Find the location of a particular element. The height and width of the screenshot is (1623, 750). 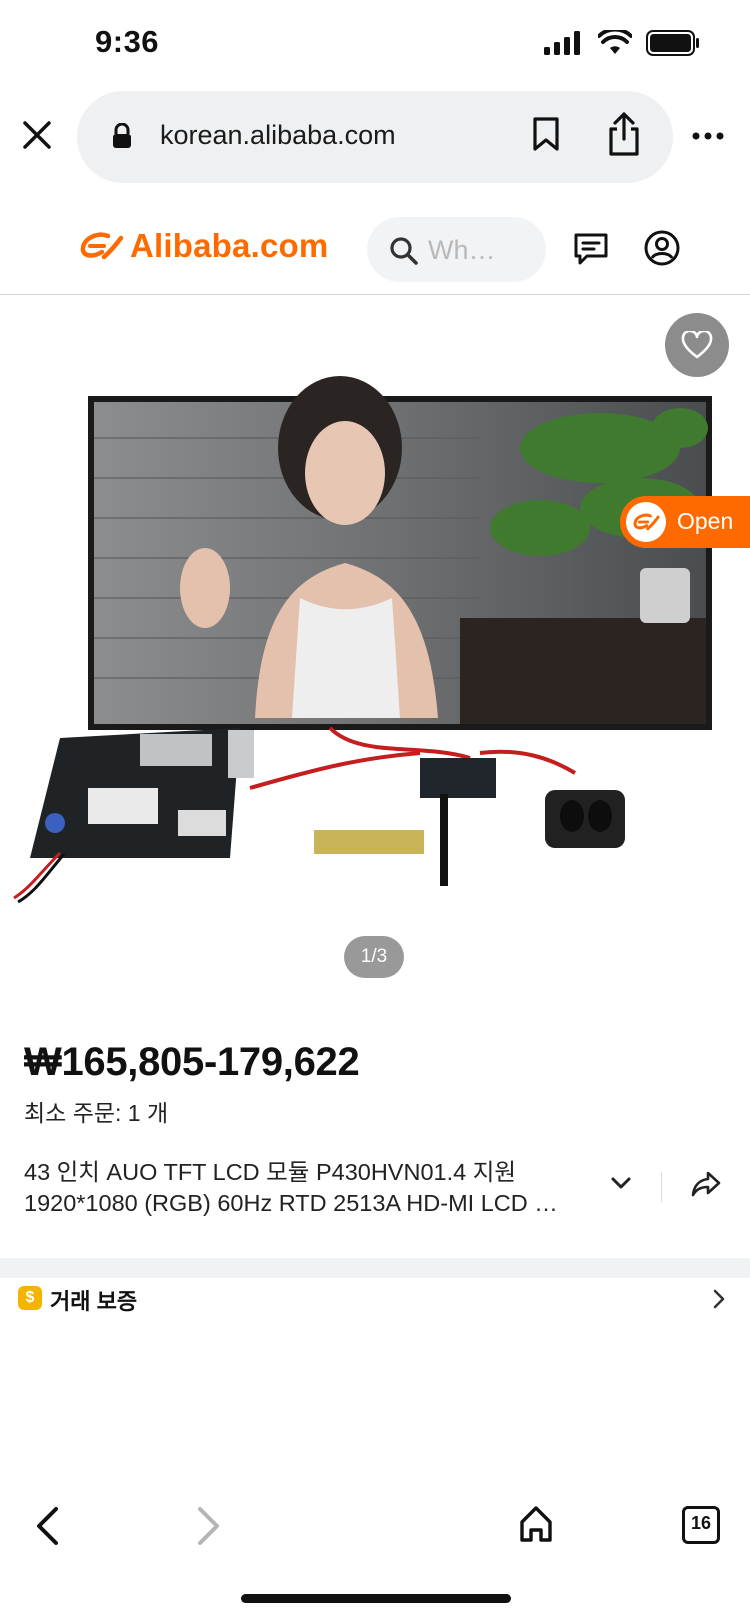

pager-text: 1/3 is located at coordinates (374, 956).